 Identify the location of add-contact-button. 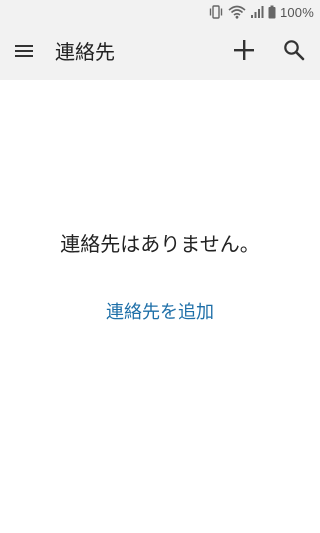
(244, 52).